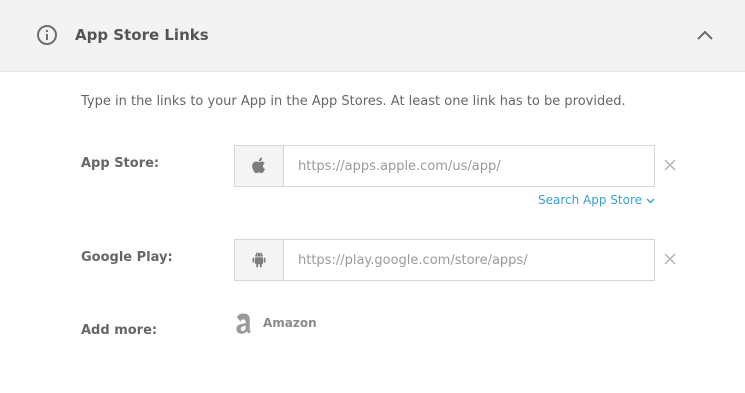  I want to click on add-more-label: Add more:, so click(119, 330).